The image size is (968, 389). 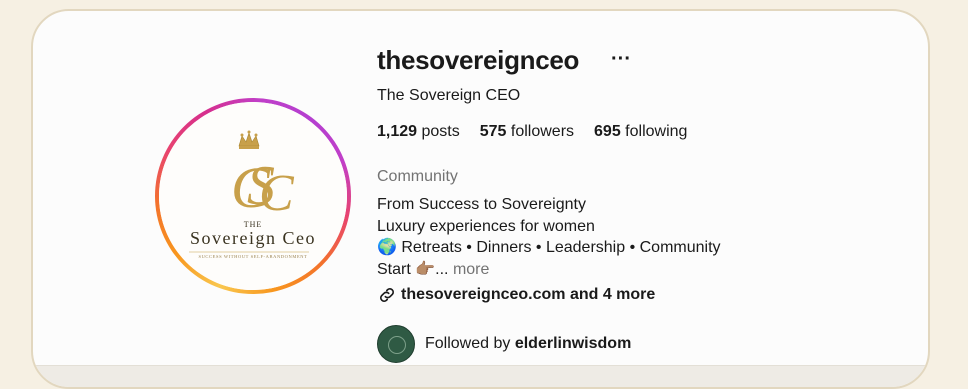 I want to click on bio-line-truncated: Start 👉🏽... more, so click(x=549, y=270).